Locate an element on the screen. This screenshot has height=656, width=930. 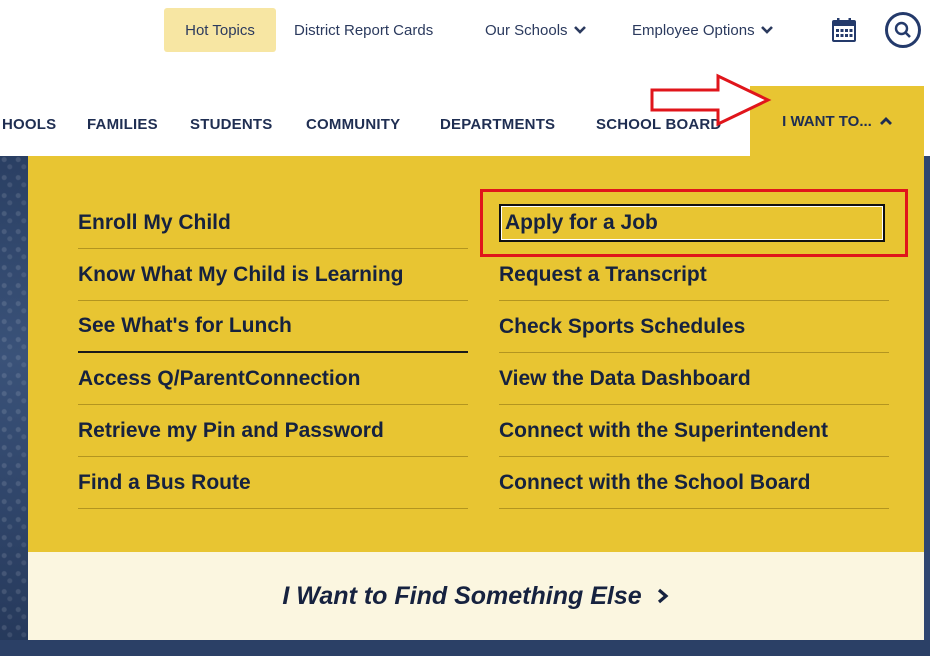
district-report-cards-link: District Report Cards is located at coordinates (363, 30).